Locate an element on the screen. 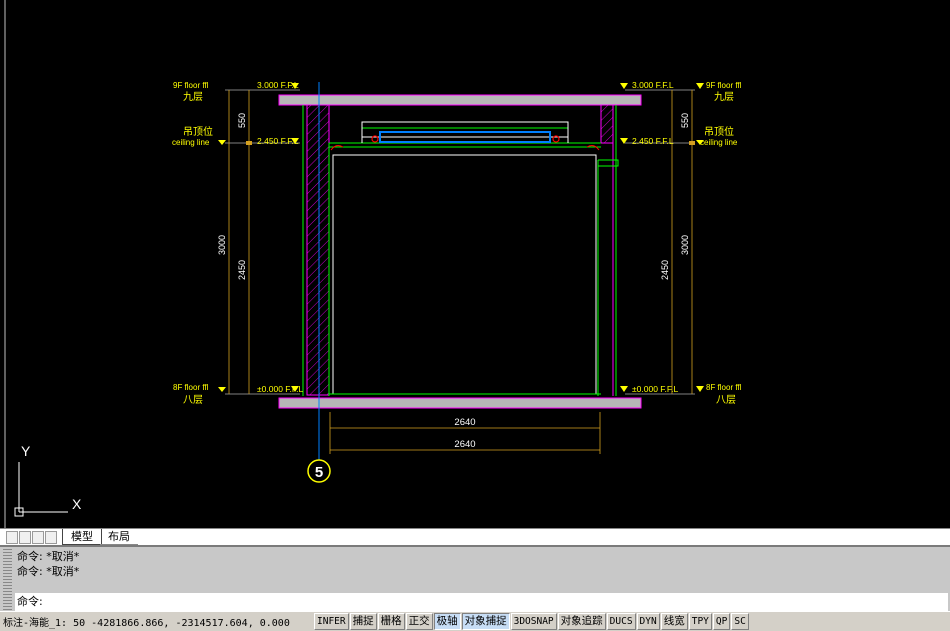 The width and height of the screenshot is (950, 631). grid-bubble-label: 5 is located at coordinates (319, 472).